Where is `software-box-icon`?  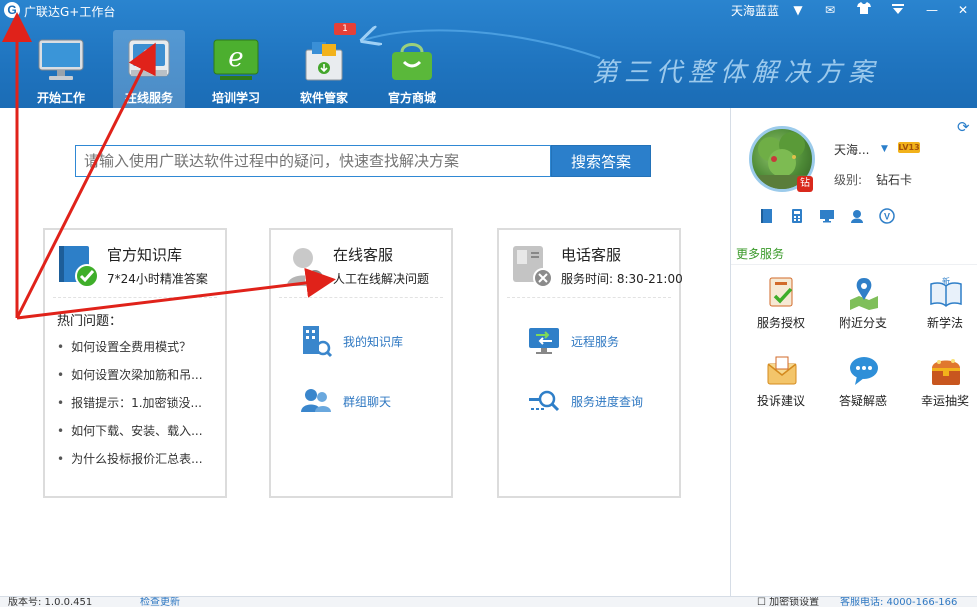 software-box-icon is located at coordinates (324, 61).